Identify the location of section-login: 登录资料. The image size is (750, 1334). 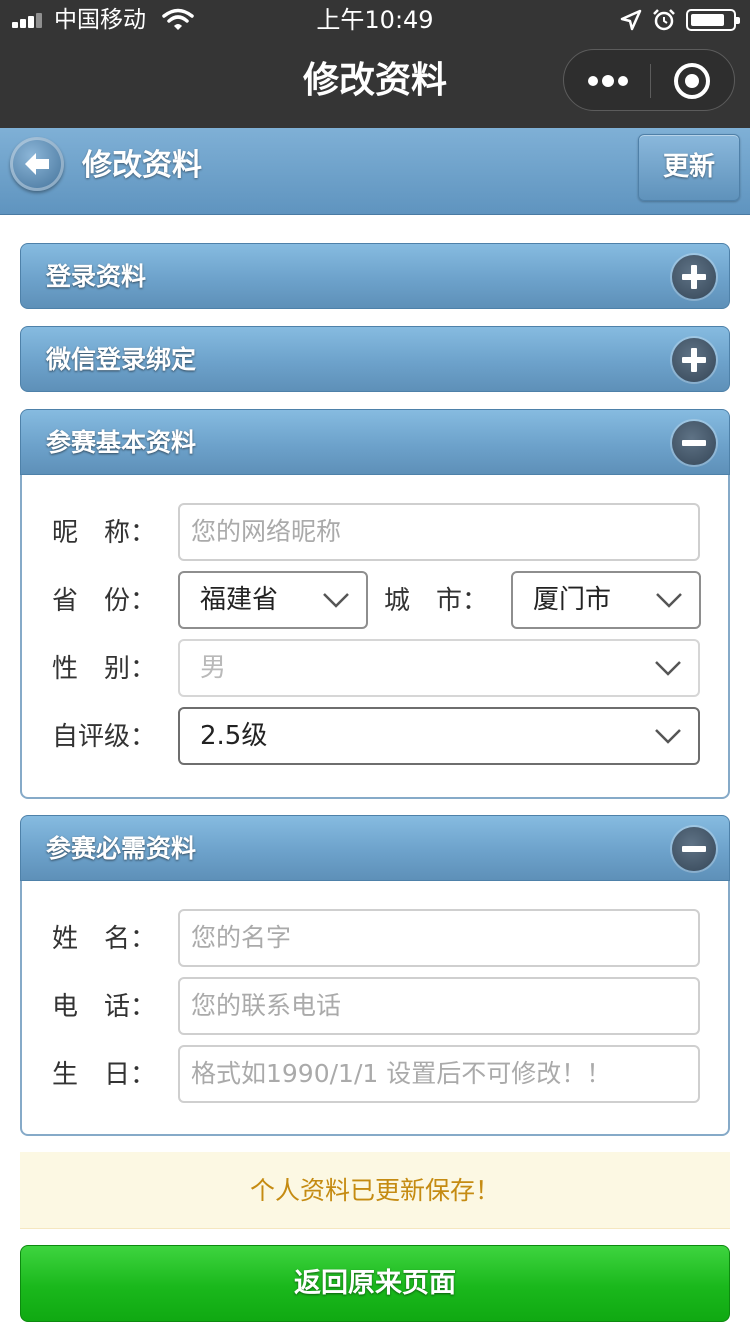
(375, 276).